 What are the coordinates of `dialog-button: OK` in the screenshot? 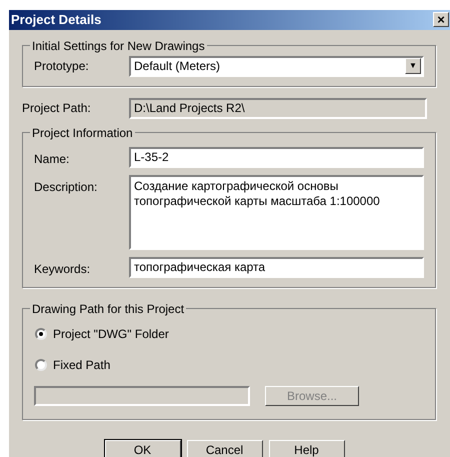 It's located at (142, 448).